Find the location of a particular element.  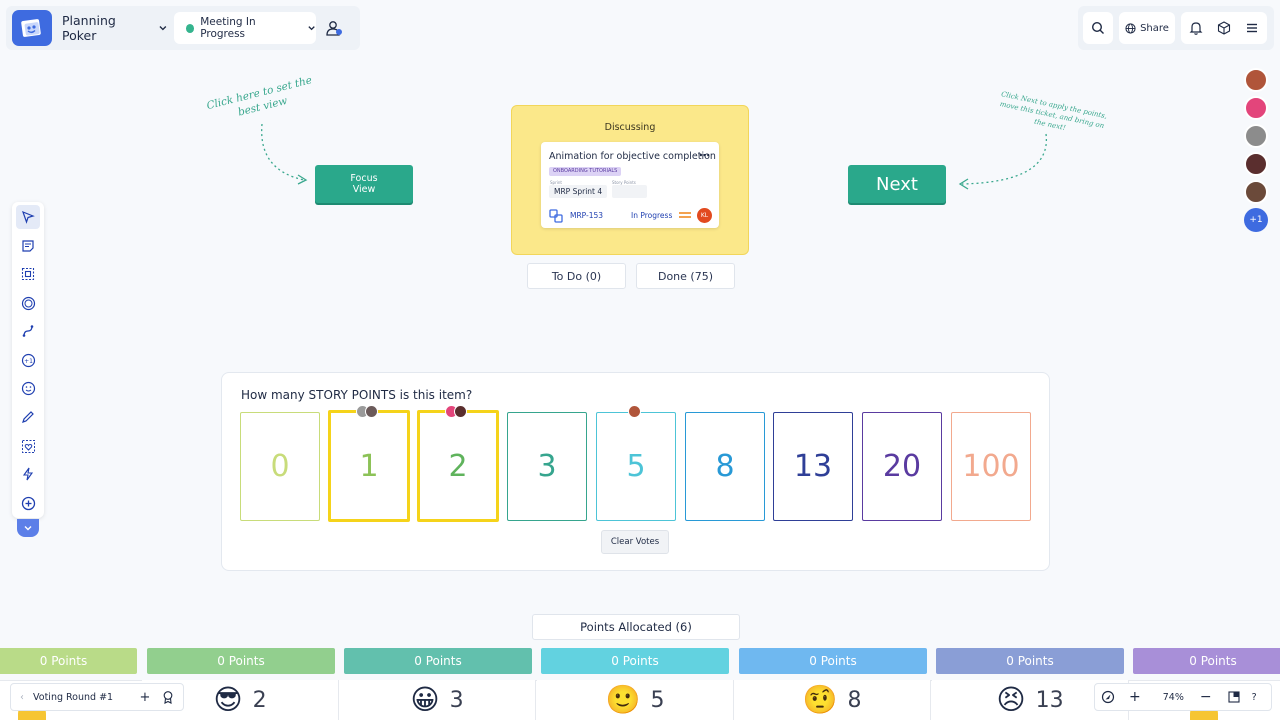

estimate-emoji-icon: 😣 is located at coordinates (1011, 699).